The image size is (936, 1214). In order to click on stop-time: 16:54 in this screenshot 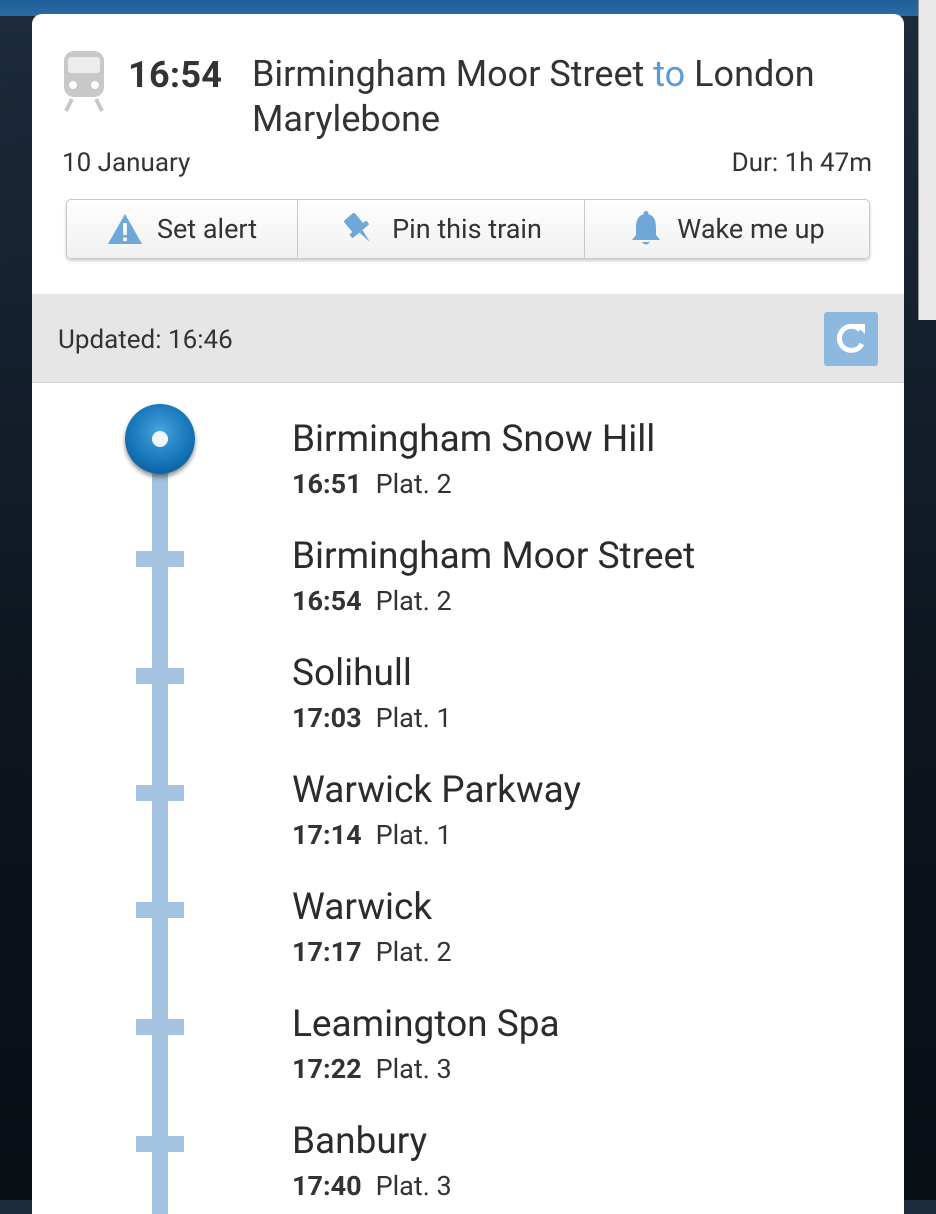, I will do `click(327, 601)`.